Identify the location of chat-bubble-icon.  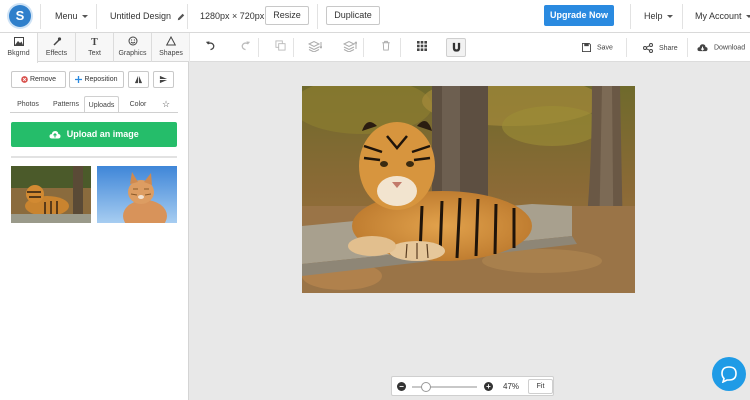
(729, 374).